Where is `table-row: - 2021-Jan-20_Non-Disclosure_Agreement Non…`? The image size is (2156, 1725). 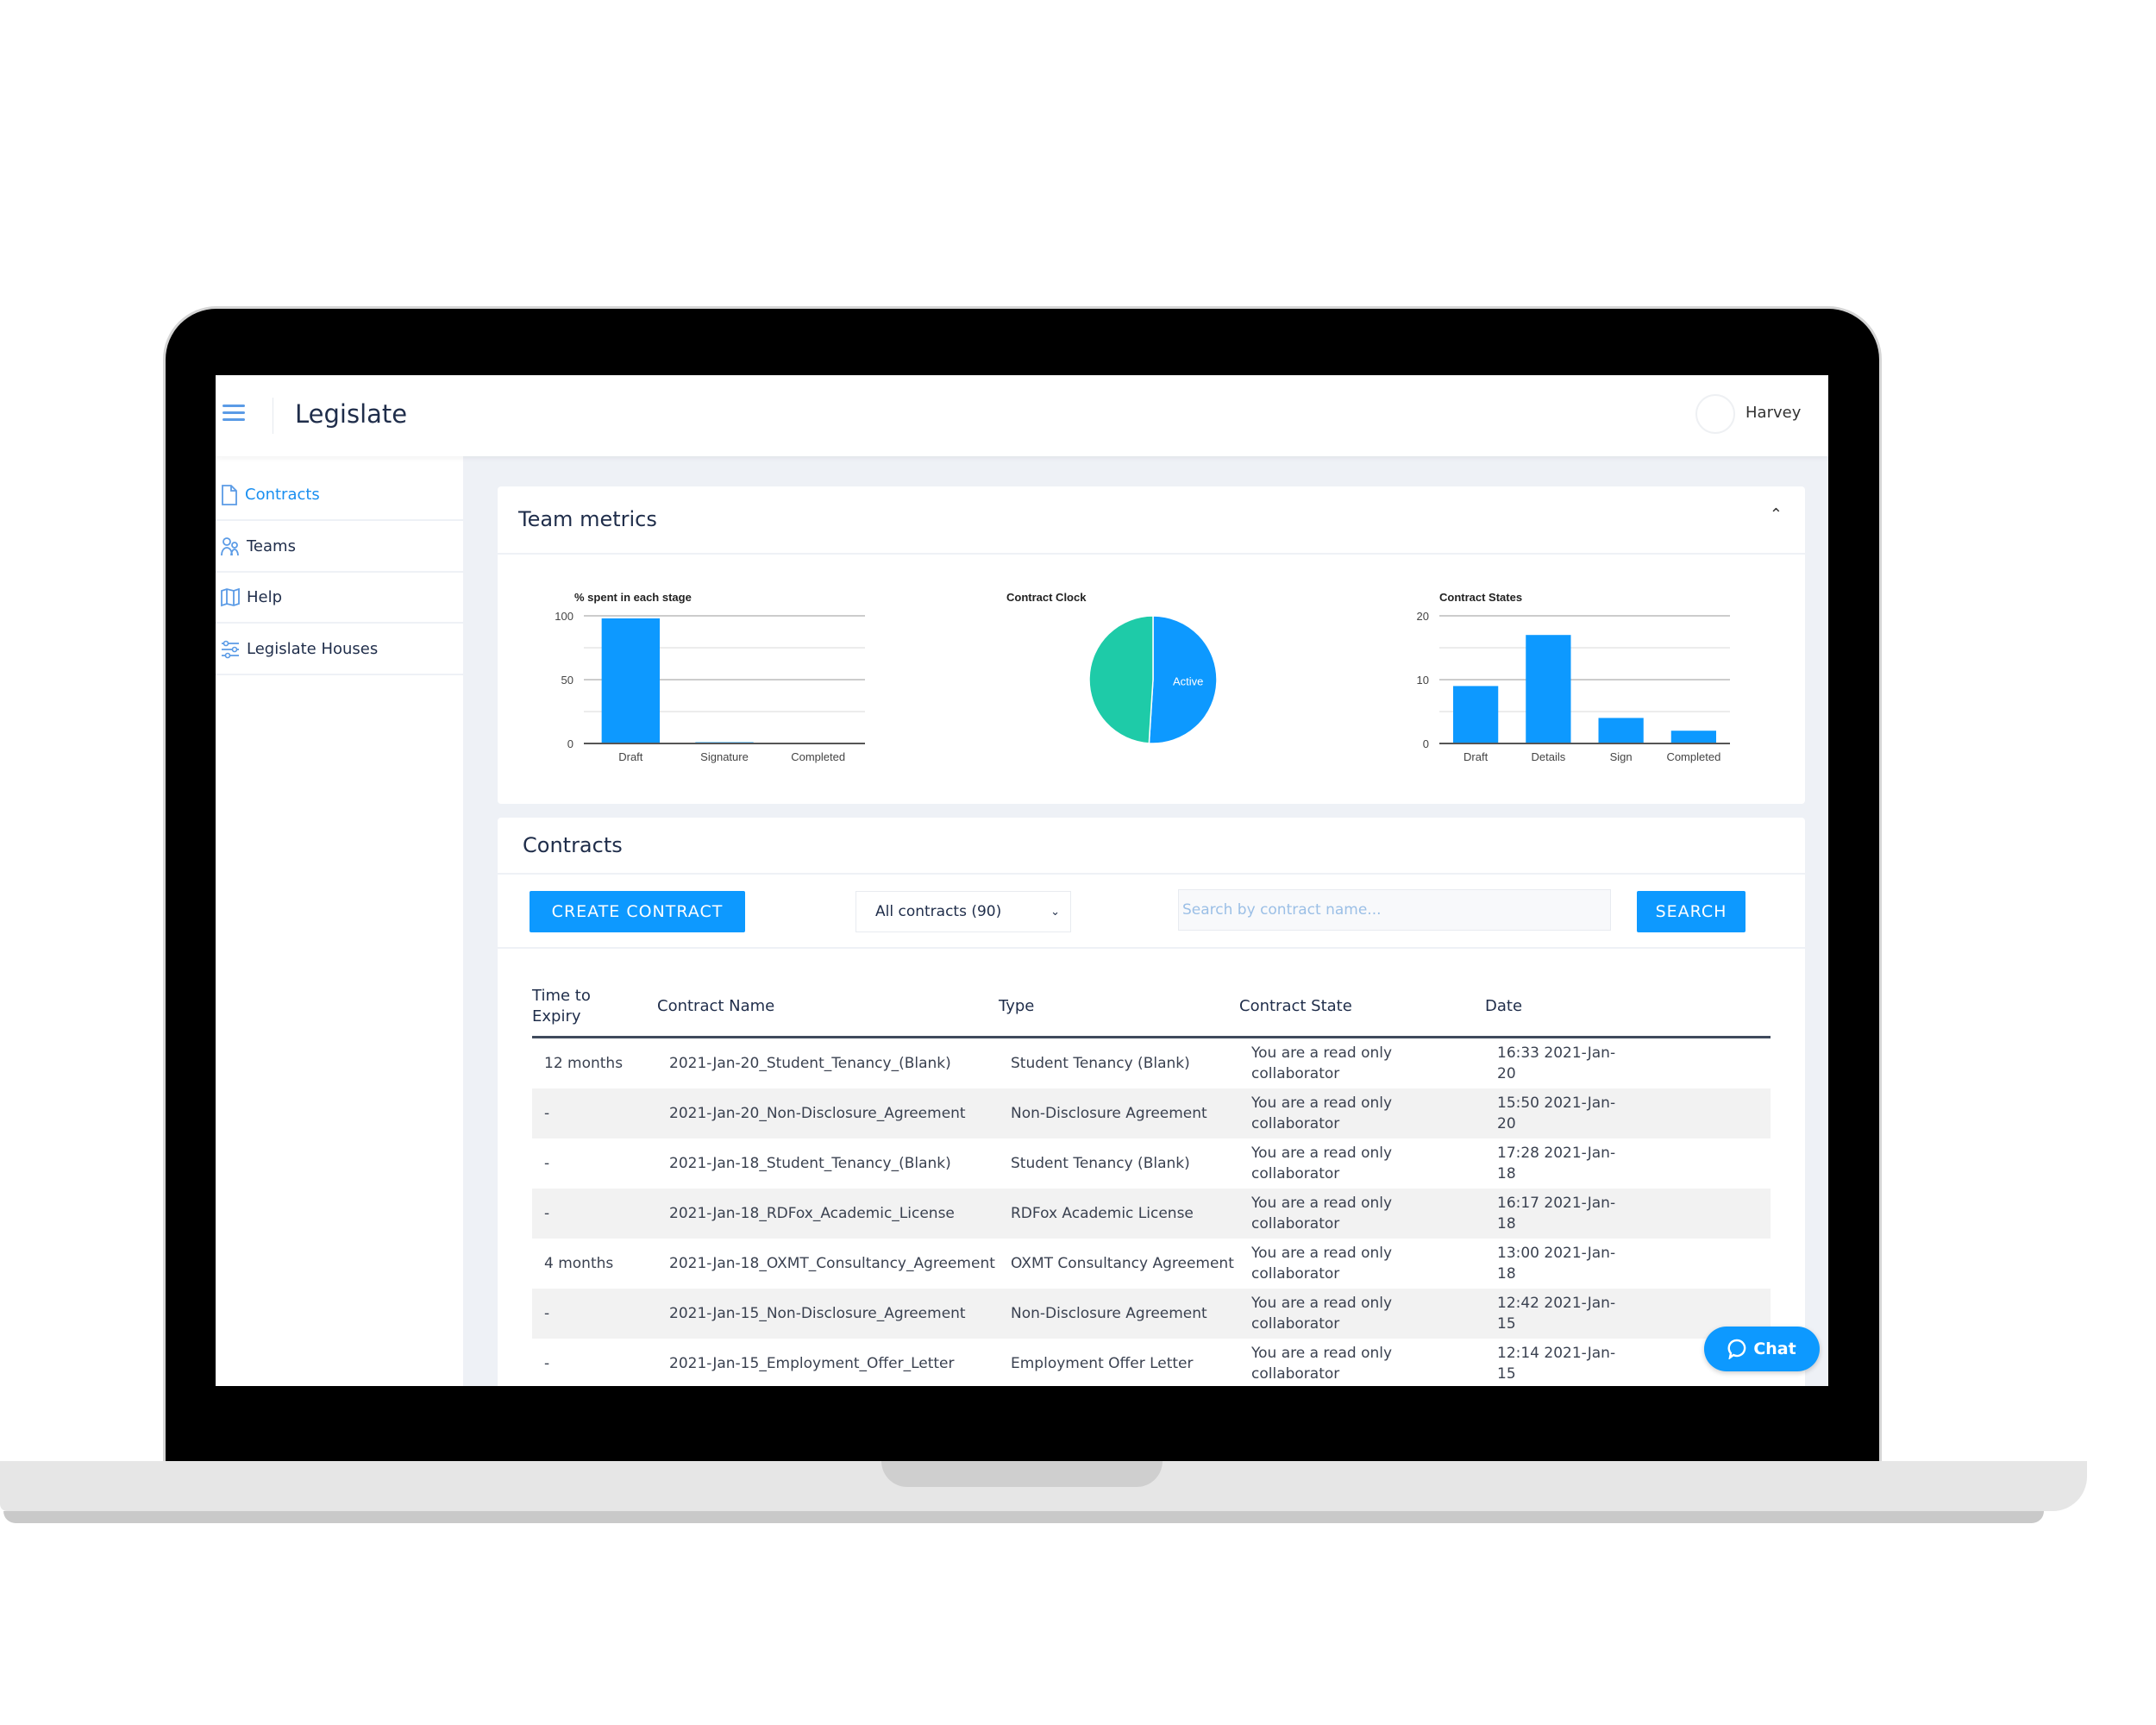
table-row: - 2021-Jan-20_Non-Disclosure_Agreement Non… is located at coordinates (1151, 1113).